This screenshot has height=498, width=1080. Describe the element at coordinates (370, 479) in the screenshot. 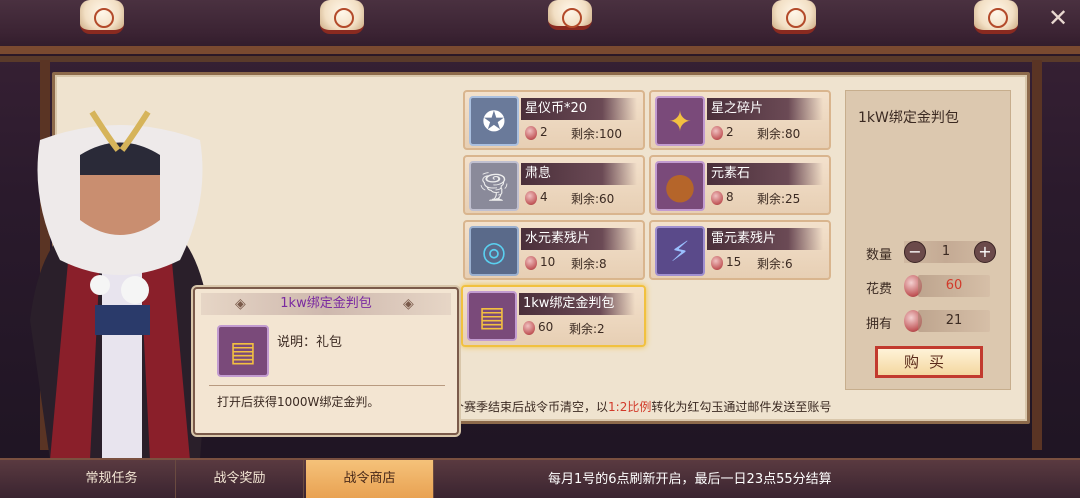

I see `tab-pass-shop: 战令商店` at that location.